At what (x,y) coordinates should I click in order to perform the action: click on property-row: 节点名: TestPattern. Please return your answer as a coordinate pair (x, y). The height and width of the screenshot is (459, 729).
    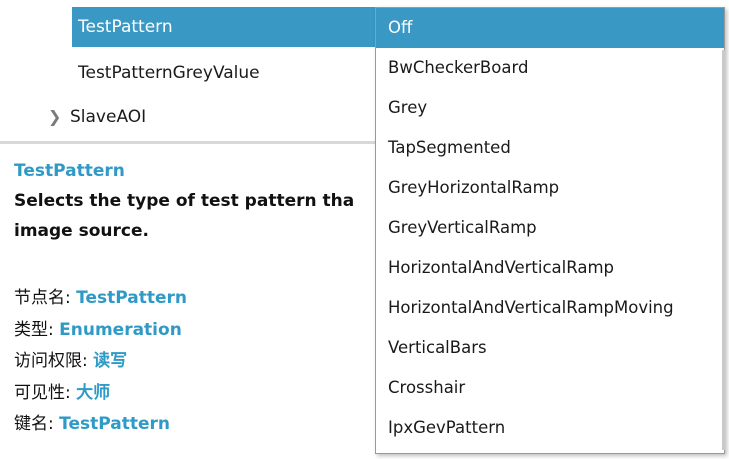
    Looking at the image, I should click on (100, 299).